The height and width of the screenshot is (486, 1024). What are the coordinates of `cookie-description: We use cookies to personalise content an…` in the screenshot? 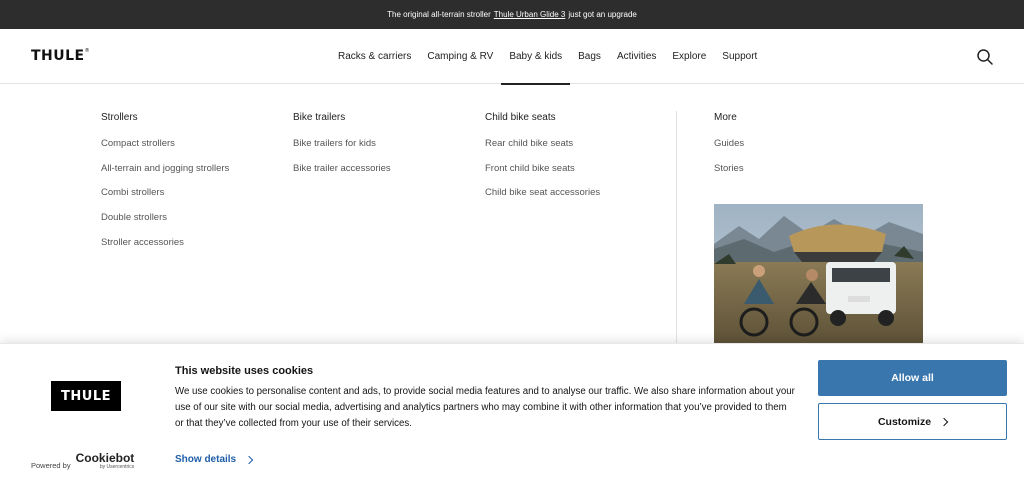 It's located at (485, 407).